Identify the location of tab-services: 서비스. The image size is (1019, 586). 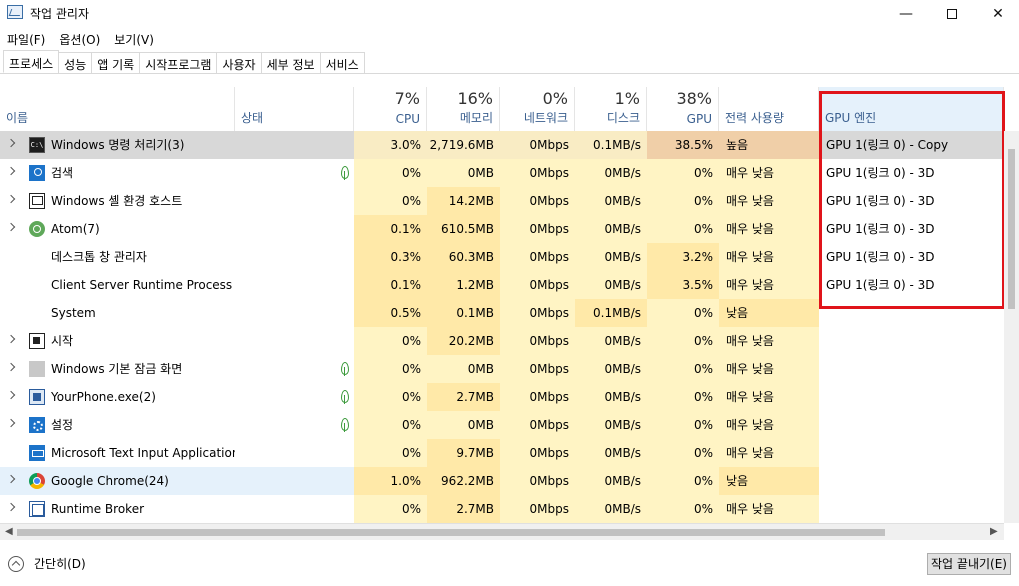
(342, 62).